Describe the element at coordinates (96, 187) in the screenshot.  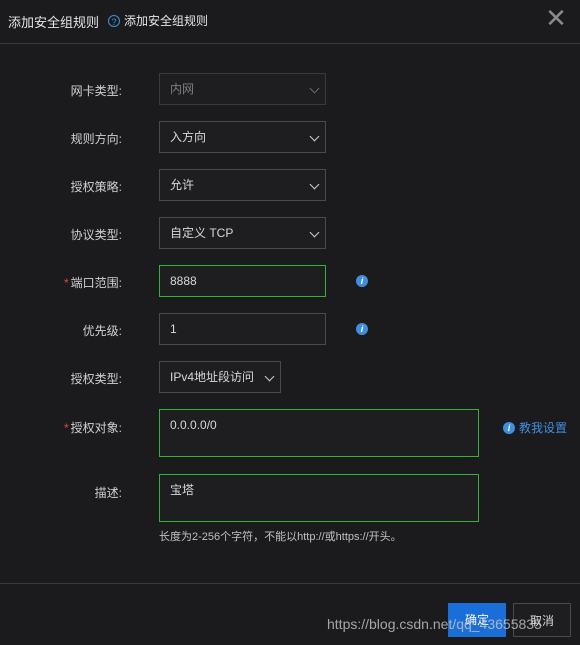
I see `policy-label: 授权策略:` at that location.